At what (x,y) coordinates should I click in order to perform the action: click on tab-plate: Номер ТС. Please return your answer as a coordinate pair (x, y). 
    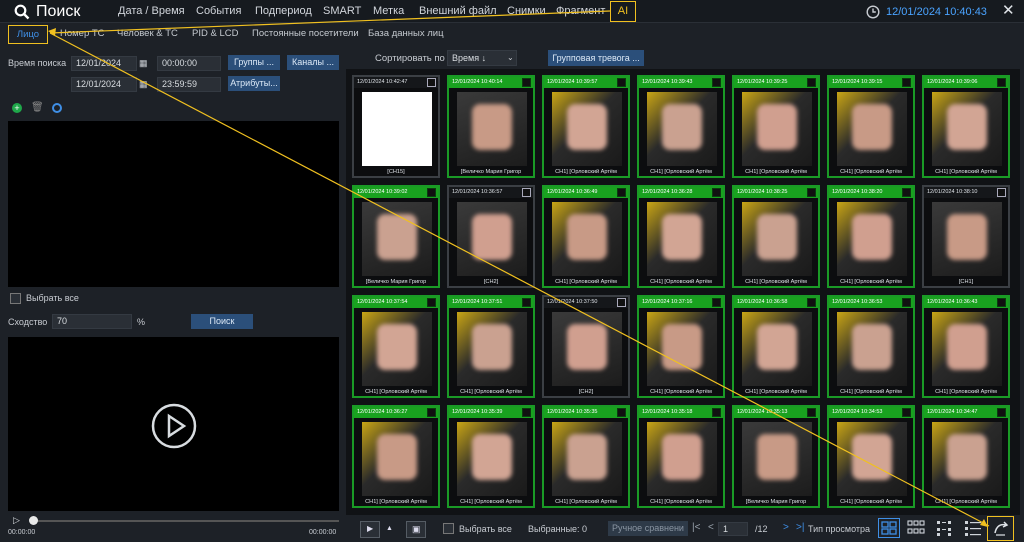
    Looking at the image, I should click on (82, 34).